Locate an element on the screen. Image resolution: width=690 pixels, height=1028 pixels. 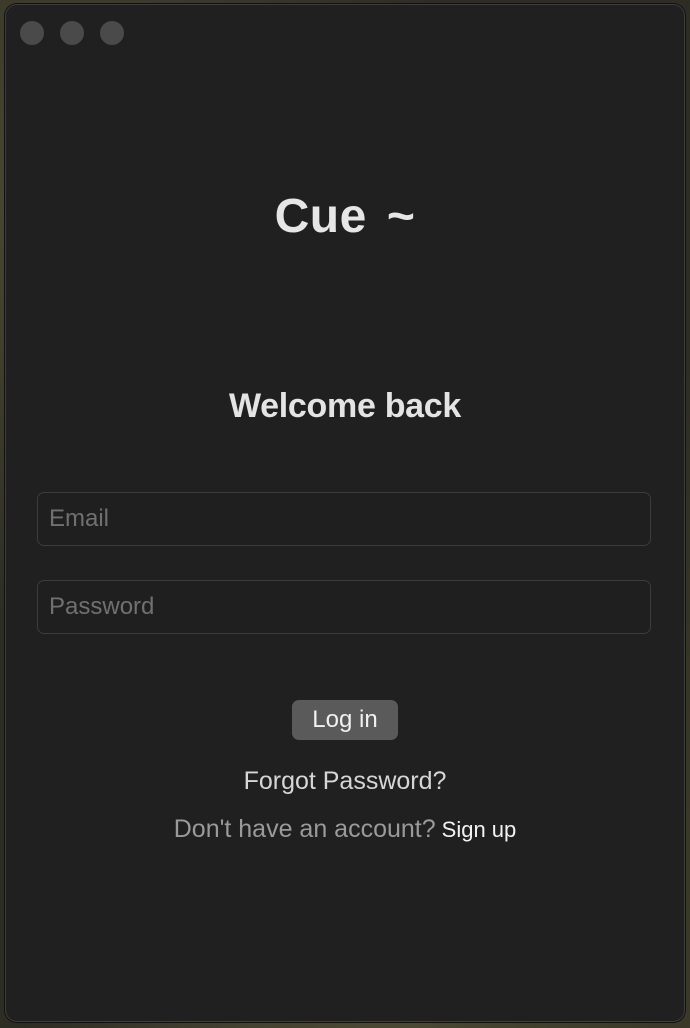
window-controls is located at coordinates (72, 33).